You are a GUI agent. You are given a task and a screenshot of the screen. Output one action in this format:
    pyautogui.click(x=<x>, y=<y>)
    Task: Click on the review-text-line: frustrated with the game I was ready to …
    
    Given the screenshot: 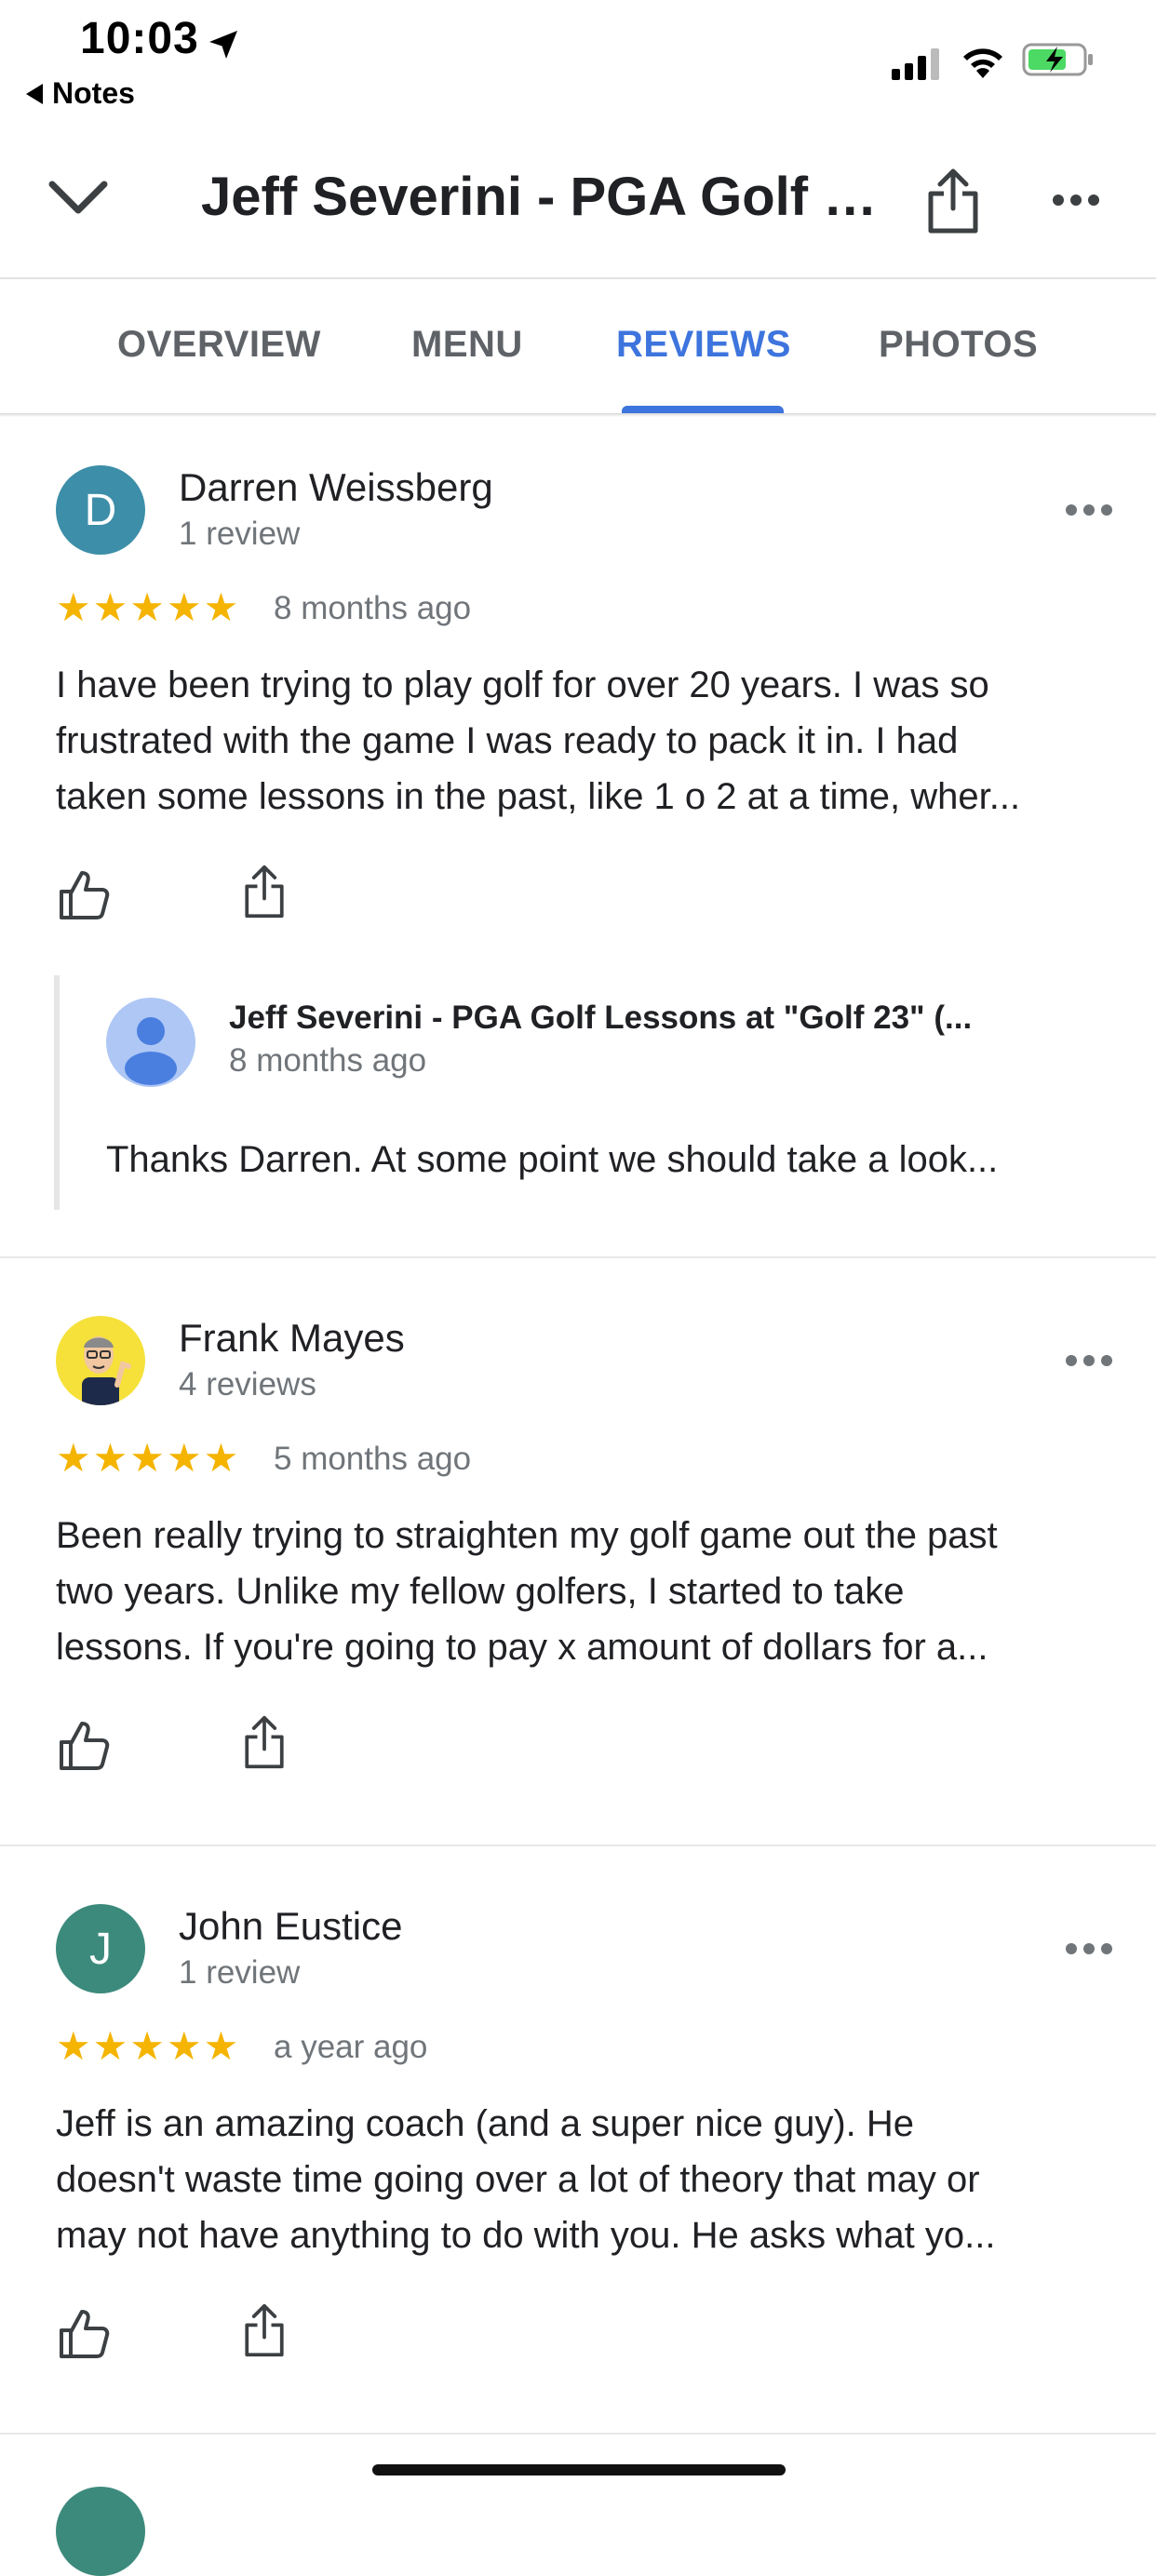 What is the action you would take?
    pyautogui.click(x=507, y=740)
    